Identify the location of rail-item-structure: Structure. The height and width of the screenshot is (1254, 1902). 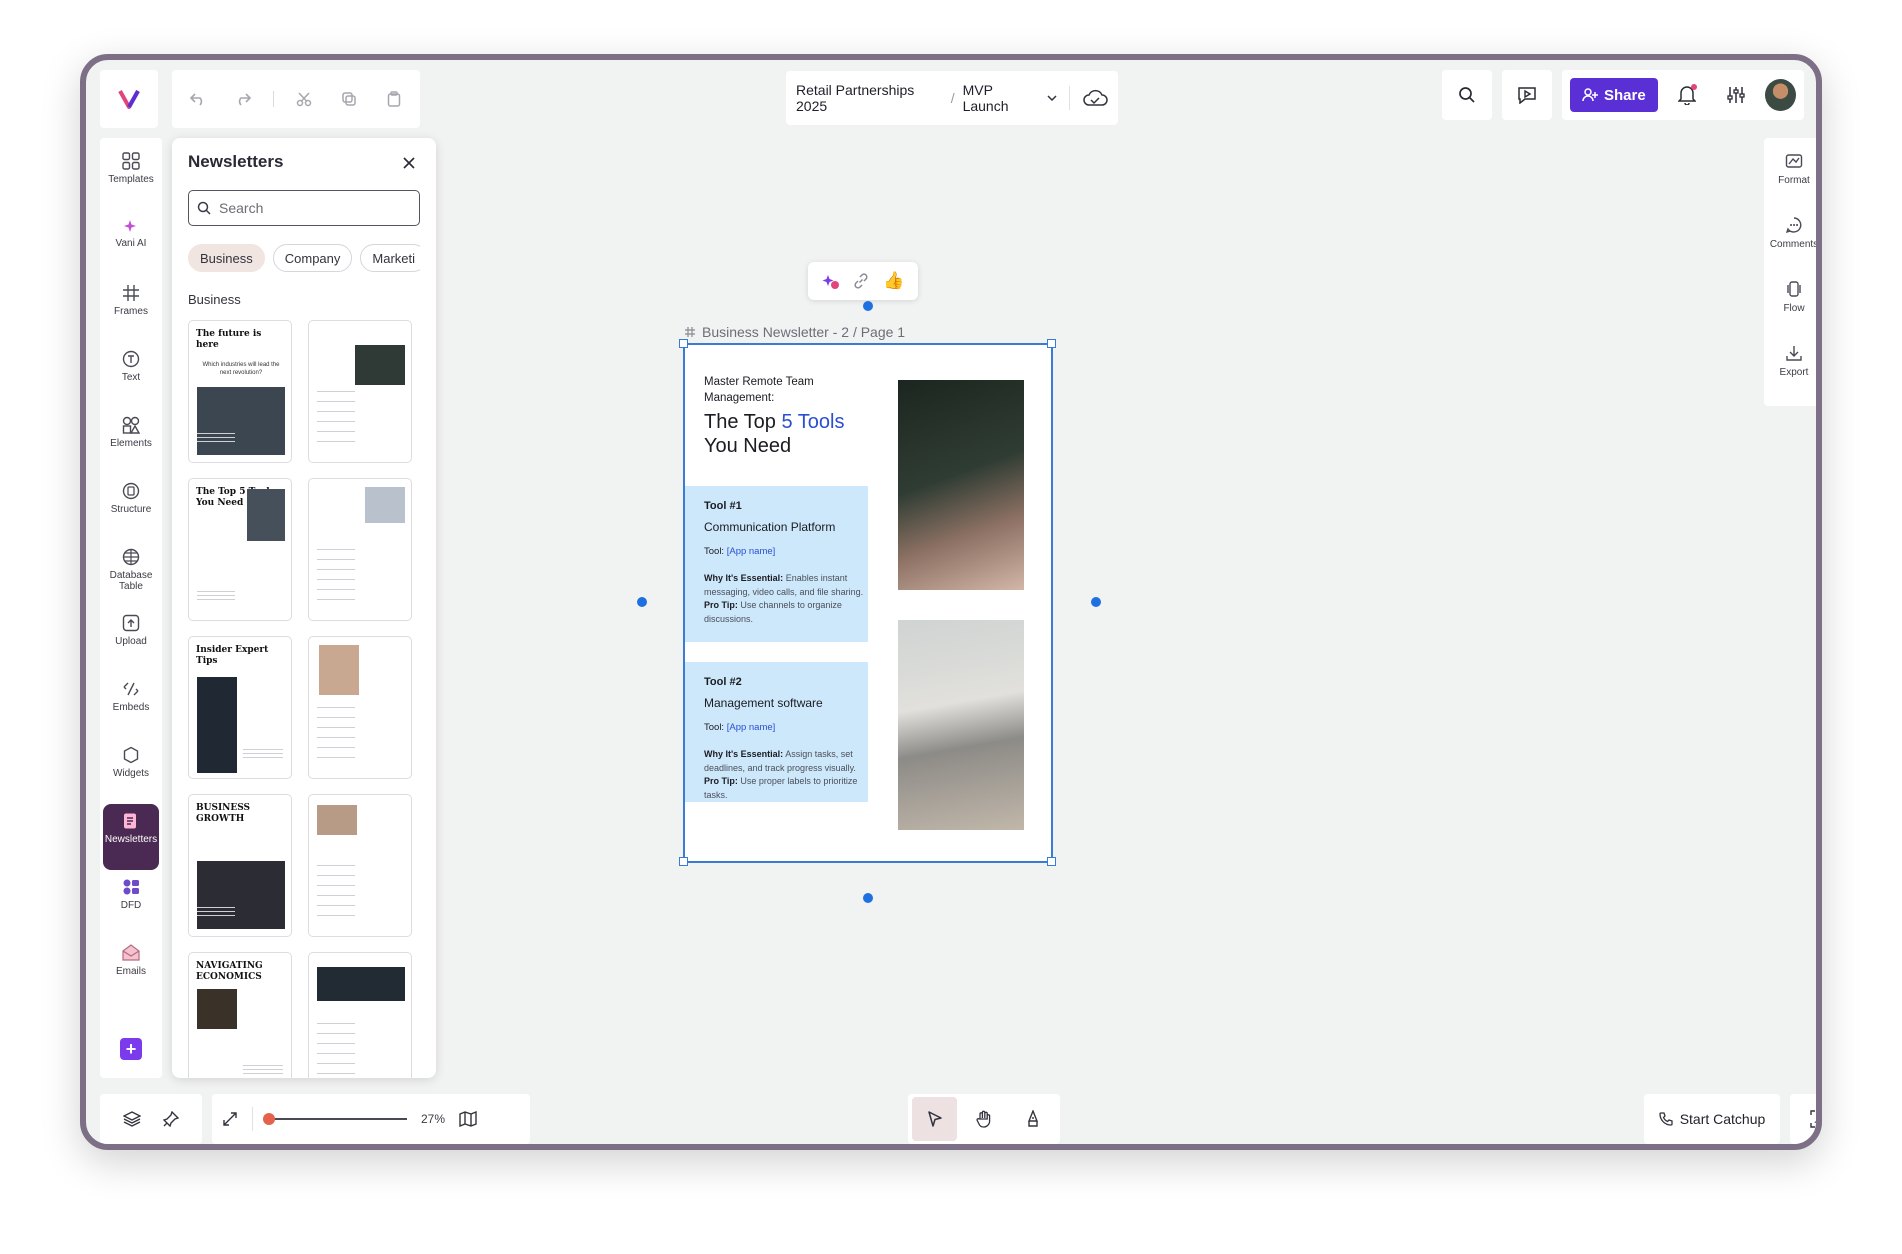
(131, 507).